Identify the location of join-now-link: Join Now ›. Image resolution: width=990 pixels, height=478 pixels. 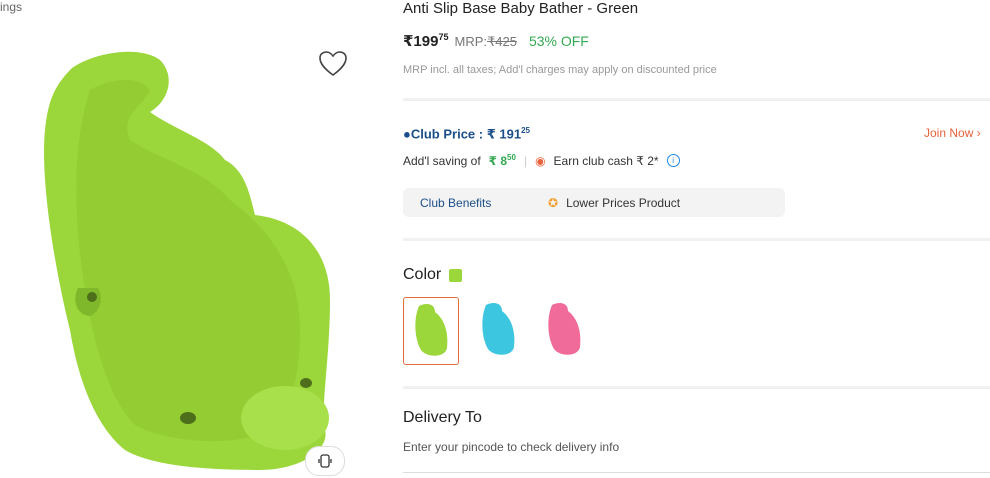
(952, 133).